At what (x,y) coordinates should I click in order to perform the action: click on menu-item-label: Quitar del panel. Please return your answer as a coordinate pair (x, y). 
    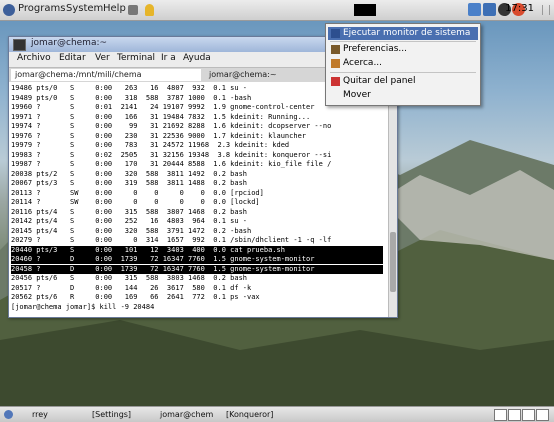
    Looking at the image, I should click on (379, 81).